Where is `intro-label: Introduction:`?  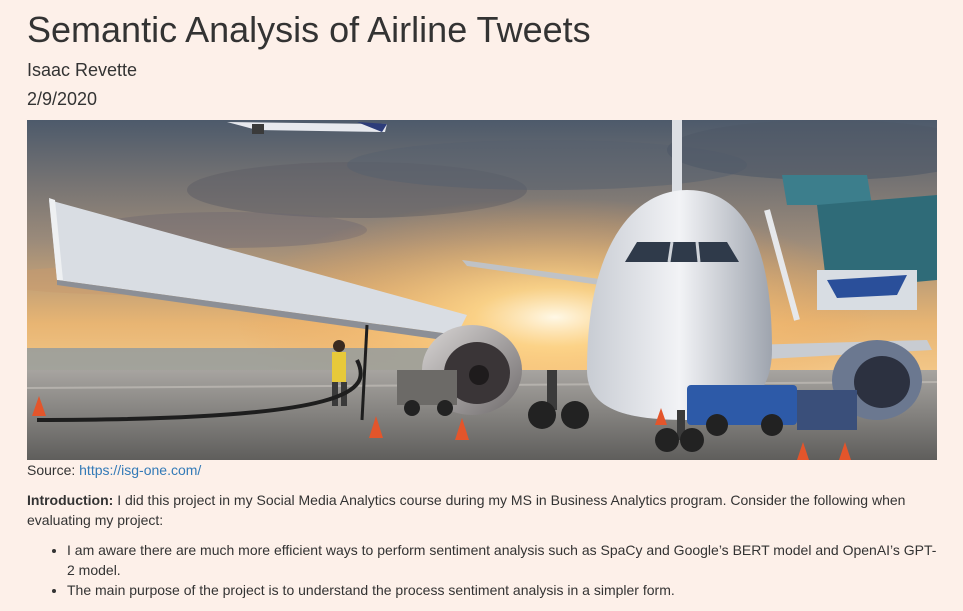 intro-label: Introduction: is located at coordinates (70, 500).